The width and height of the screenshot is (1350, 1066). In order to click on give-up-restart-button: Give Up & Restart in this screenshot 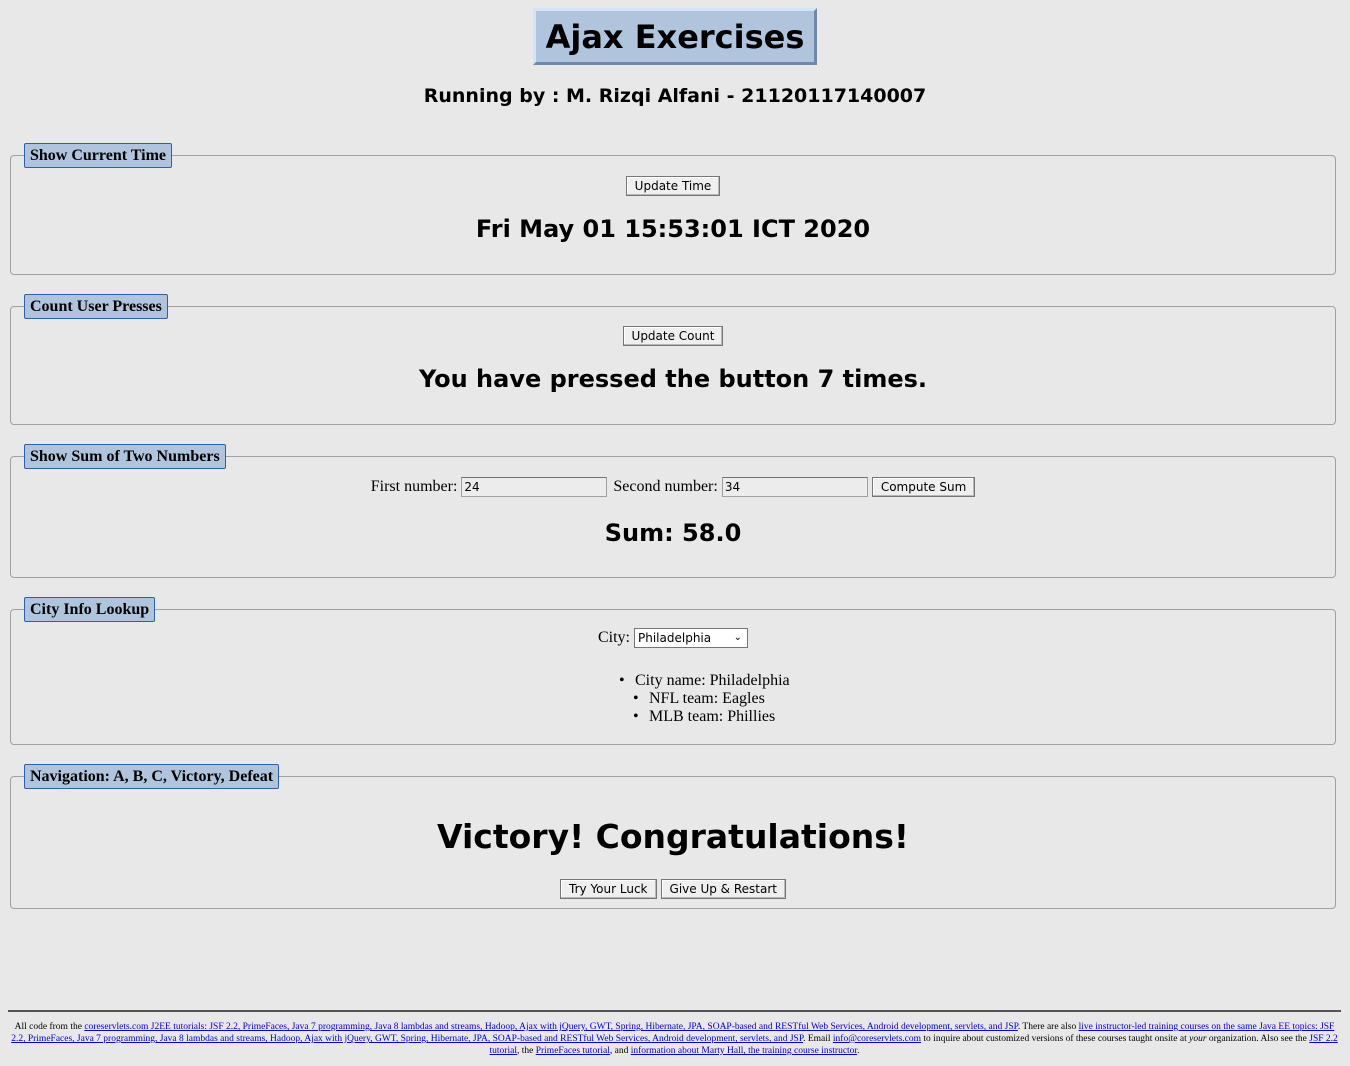, I will do `click(723, 889)`.